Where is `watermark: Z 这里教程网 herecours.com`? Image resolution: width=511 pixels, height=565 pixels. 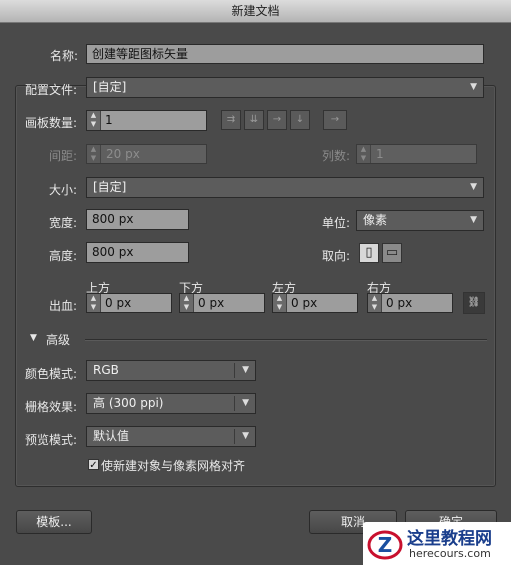
watermark: Z 这里教程网 herecours.com is located at coordinates (437, 543).